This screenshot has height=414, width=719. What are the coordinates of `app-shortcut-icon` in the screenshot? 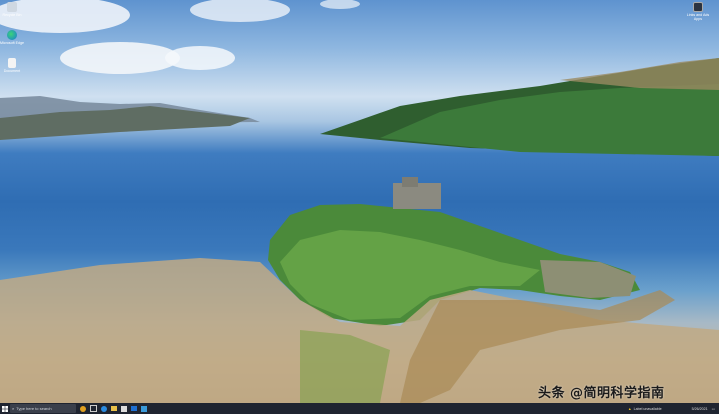 It's located at (698, 7).